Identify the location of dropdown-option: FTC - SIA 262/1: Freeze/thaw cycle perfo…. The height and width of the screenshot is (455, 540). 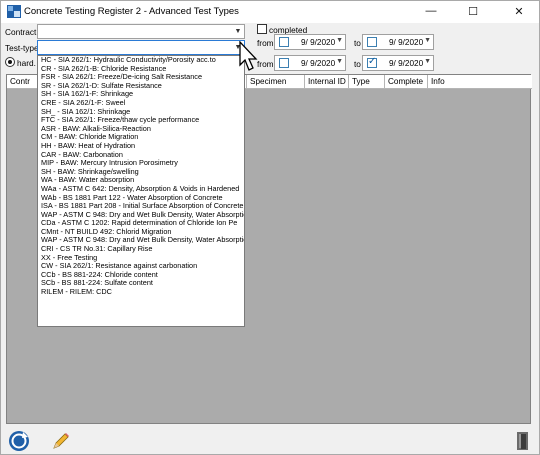
(141, 120).